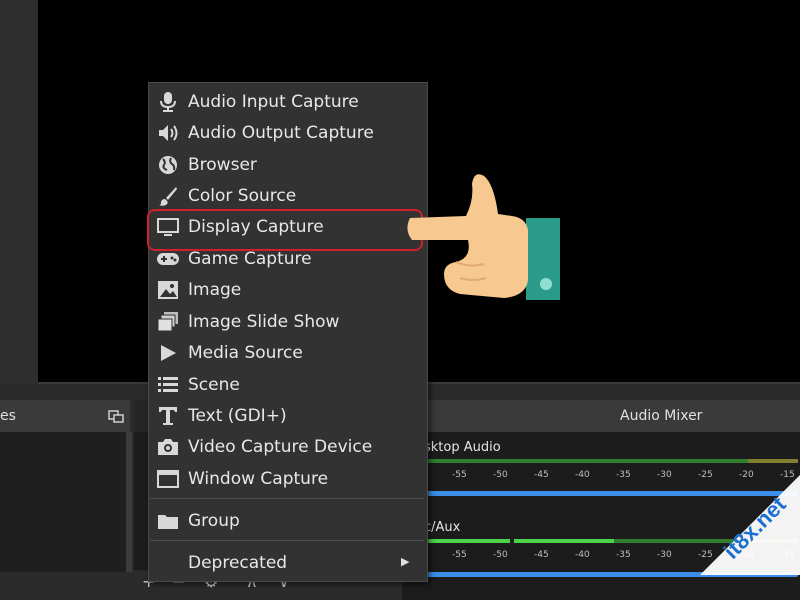 This screenshot has height=600, width=800. What do you see at coordinates (214, 521) in the screenshot?
I see `menu-item-label: Group` at bounding box center [214, 521].